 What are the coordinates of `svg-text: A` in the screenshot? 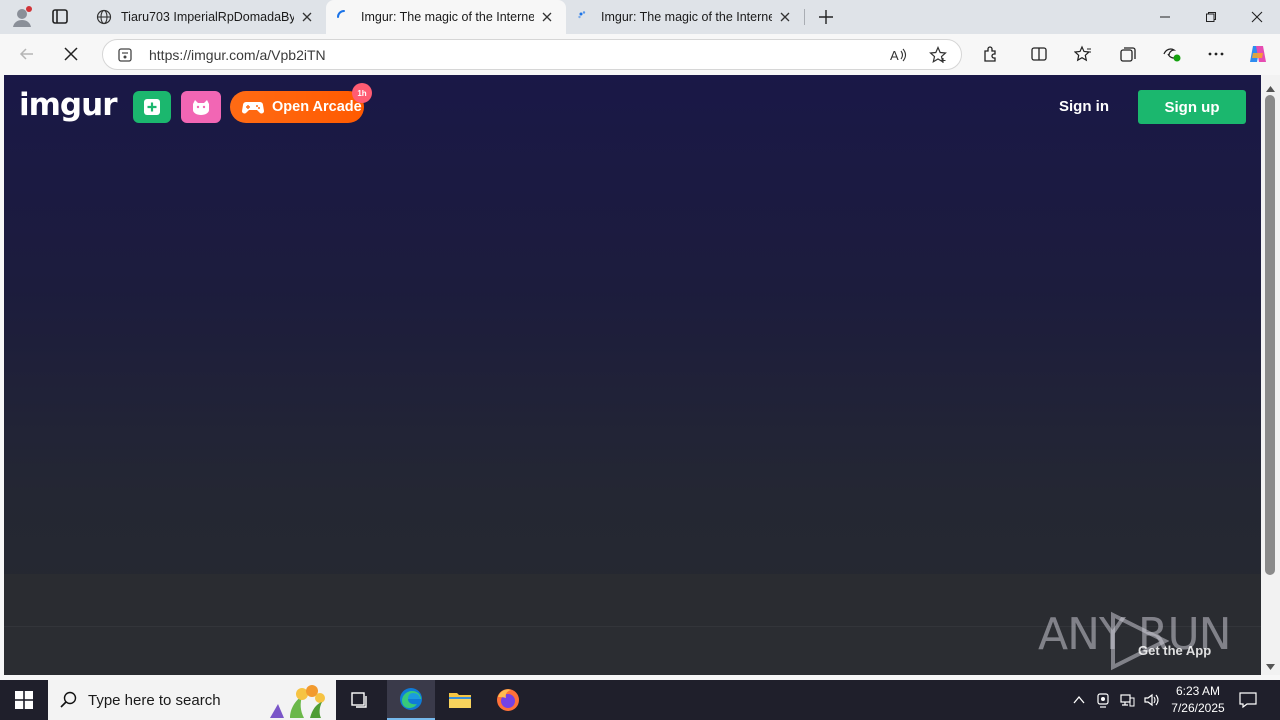 It's located at (894, 55).